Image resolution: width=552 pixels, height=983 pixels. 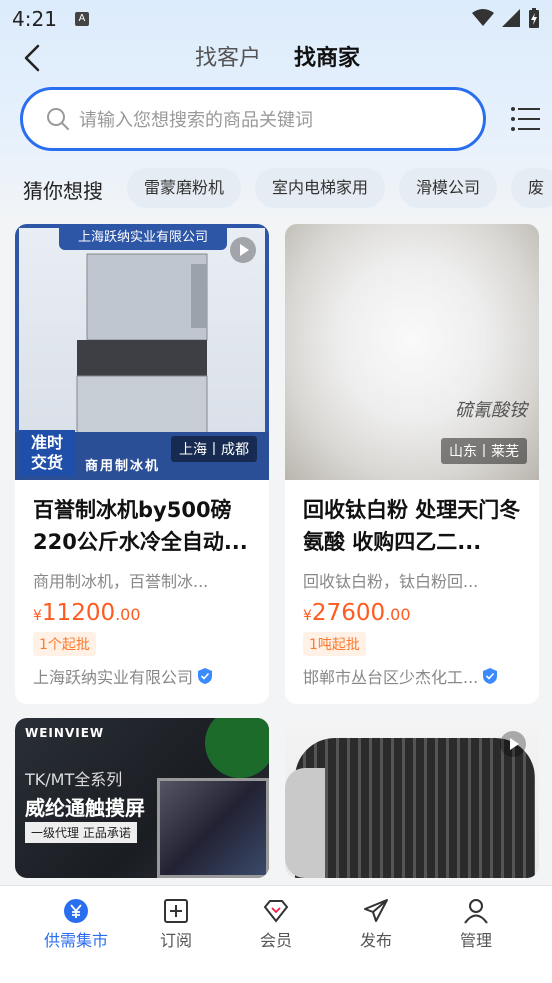 What do you see at coordinates (415, 808) in the screenshot?
I see `roller-illustration` at bounding box center [415, 808].